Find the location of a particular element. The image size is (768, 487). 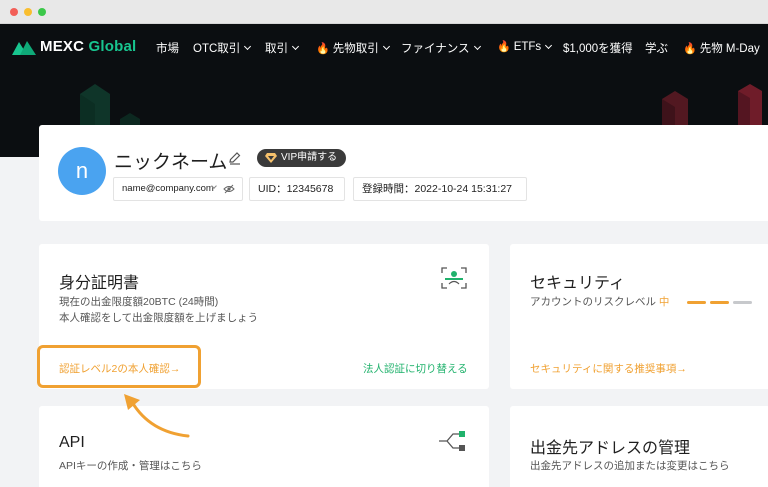

api-desc: APIキーの作成・管理はこちら is located at coordinates (130, 466).